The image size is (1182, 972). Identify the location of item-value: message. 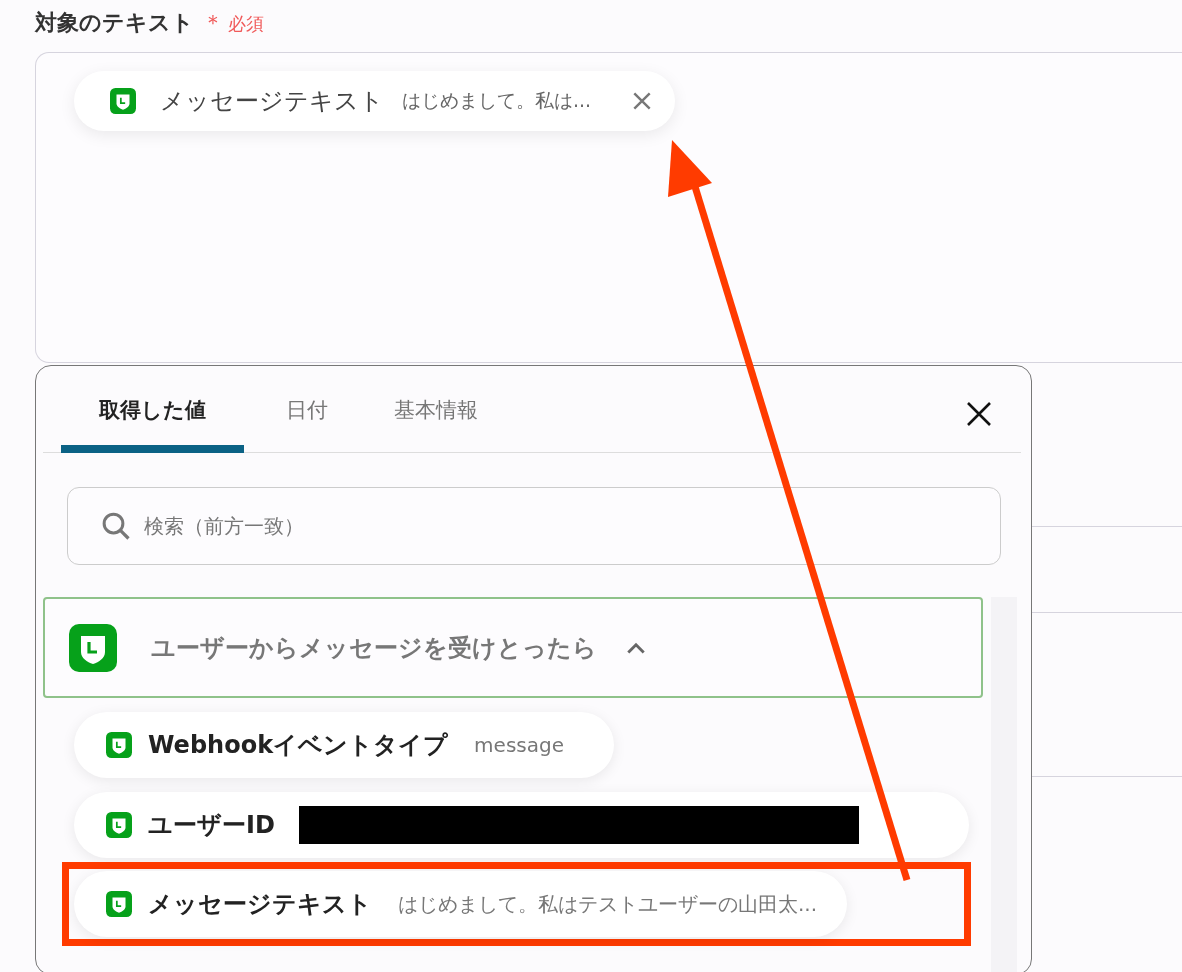
(519, 745).